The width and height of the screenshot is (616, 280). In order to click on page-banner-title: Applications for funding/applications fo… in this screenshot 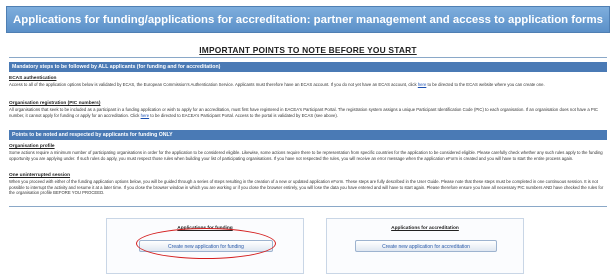, I will do `click(308, 20)`.